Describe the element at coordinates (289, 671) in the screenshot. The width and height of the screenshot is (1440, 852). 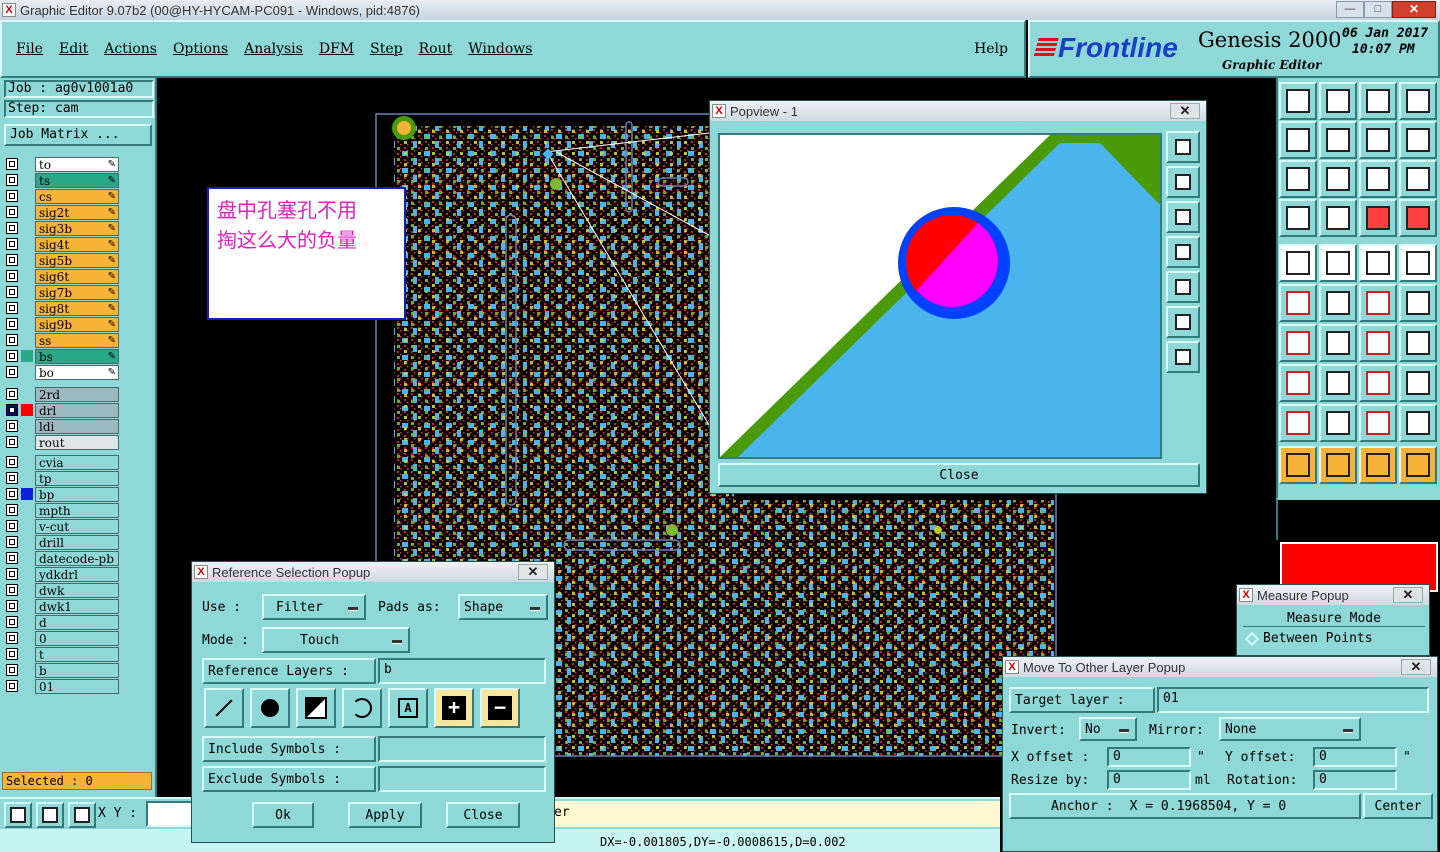
I see `reference-layers-button: Reference Layers :` at that location.